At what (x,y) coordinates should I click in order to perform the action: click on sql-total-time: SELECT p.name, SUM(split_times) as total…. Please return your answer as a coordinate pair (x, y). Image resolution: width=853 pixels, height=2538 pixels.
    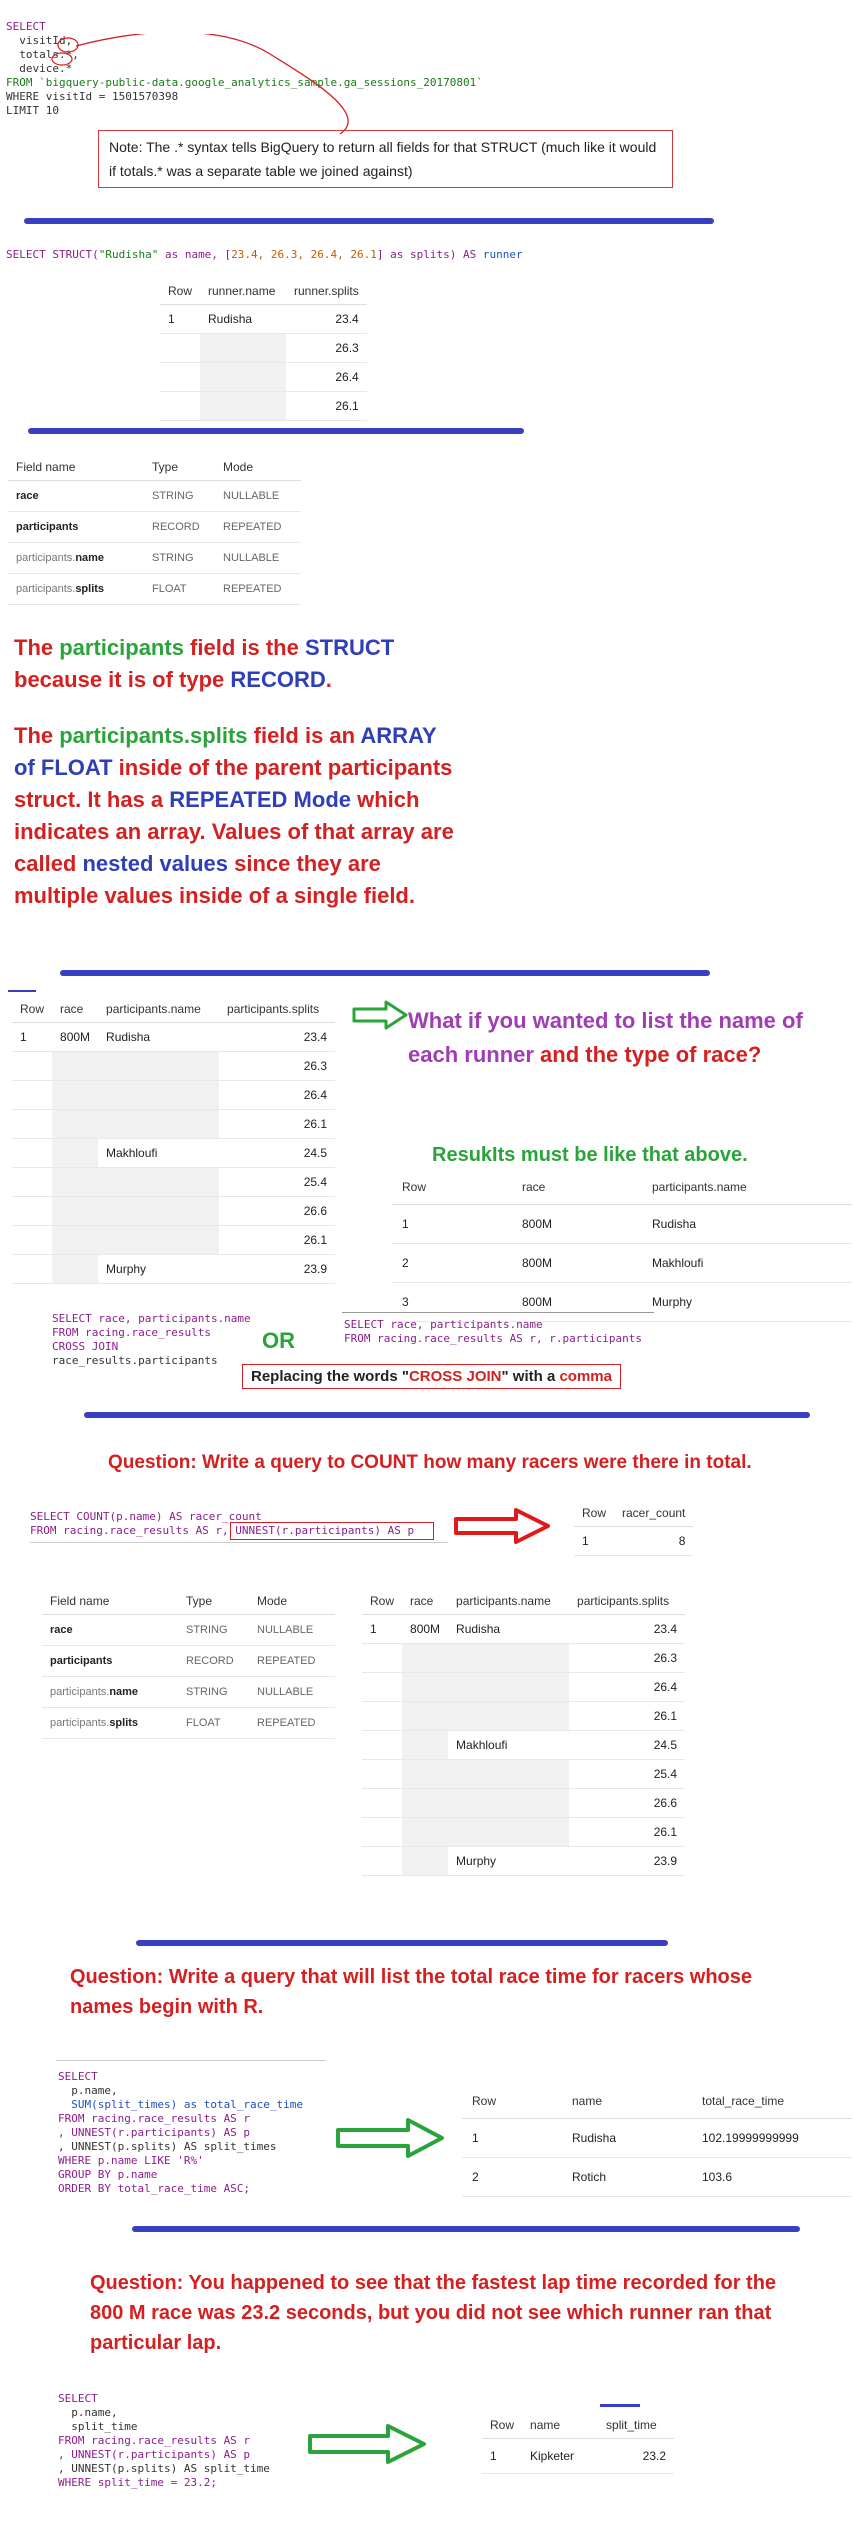
    Looking at the image, I should click on (181, 2132).